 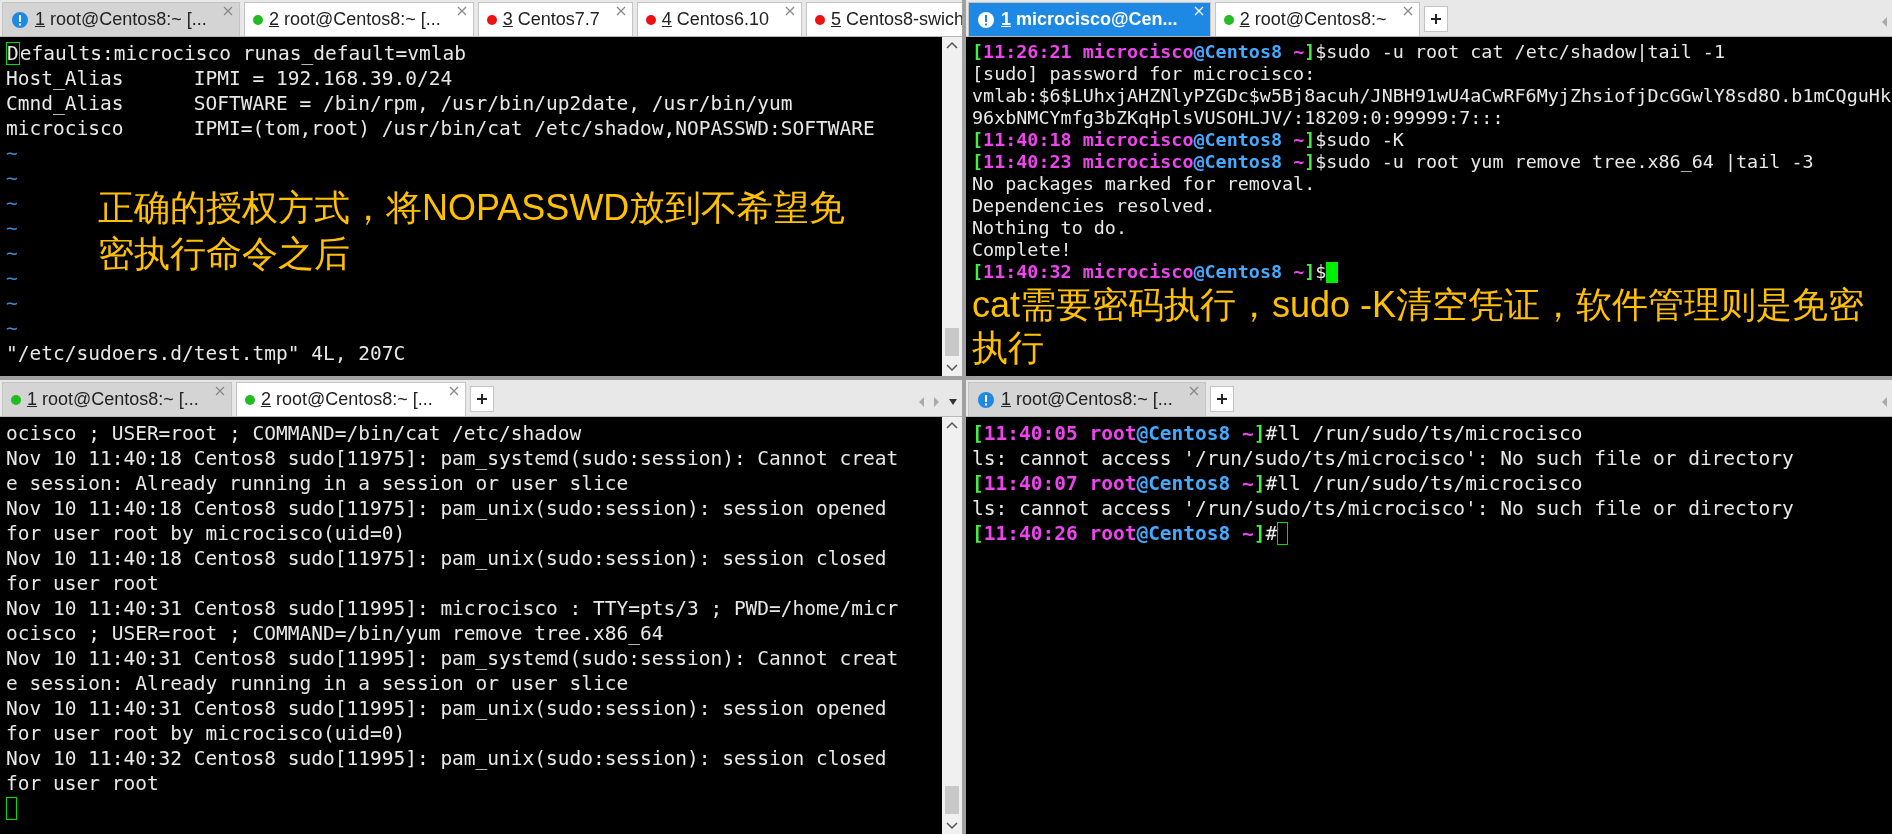 What do you see at coordinates (1149, 162) in the screenshot?
I see `shell-prompt: [11:40:23 microcisco@Centos8 ~]$` at bounding box center [1149, 162].